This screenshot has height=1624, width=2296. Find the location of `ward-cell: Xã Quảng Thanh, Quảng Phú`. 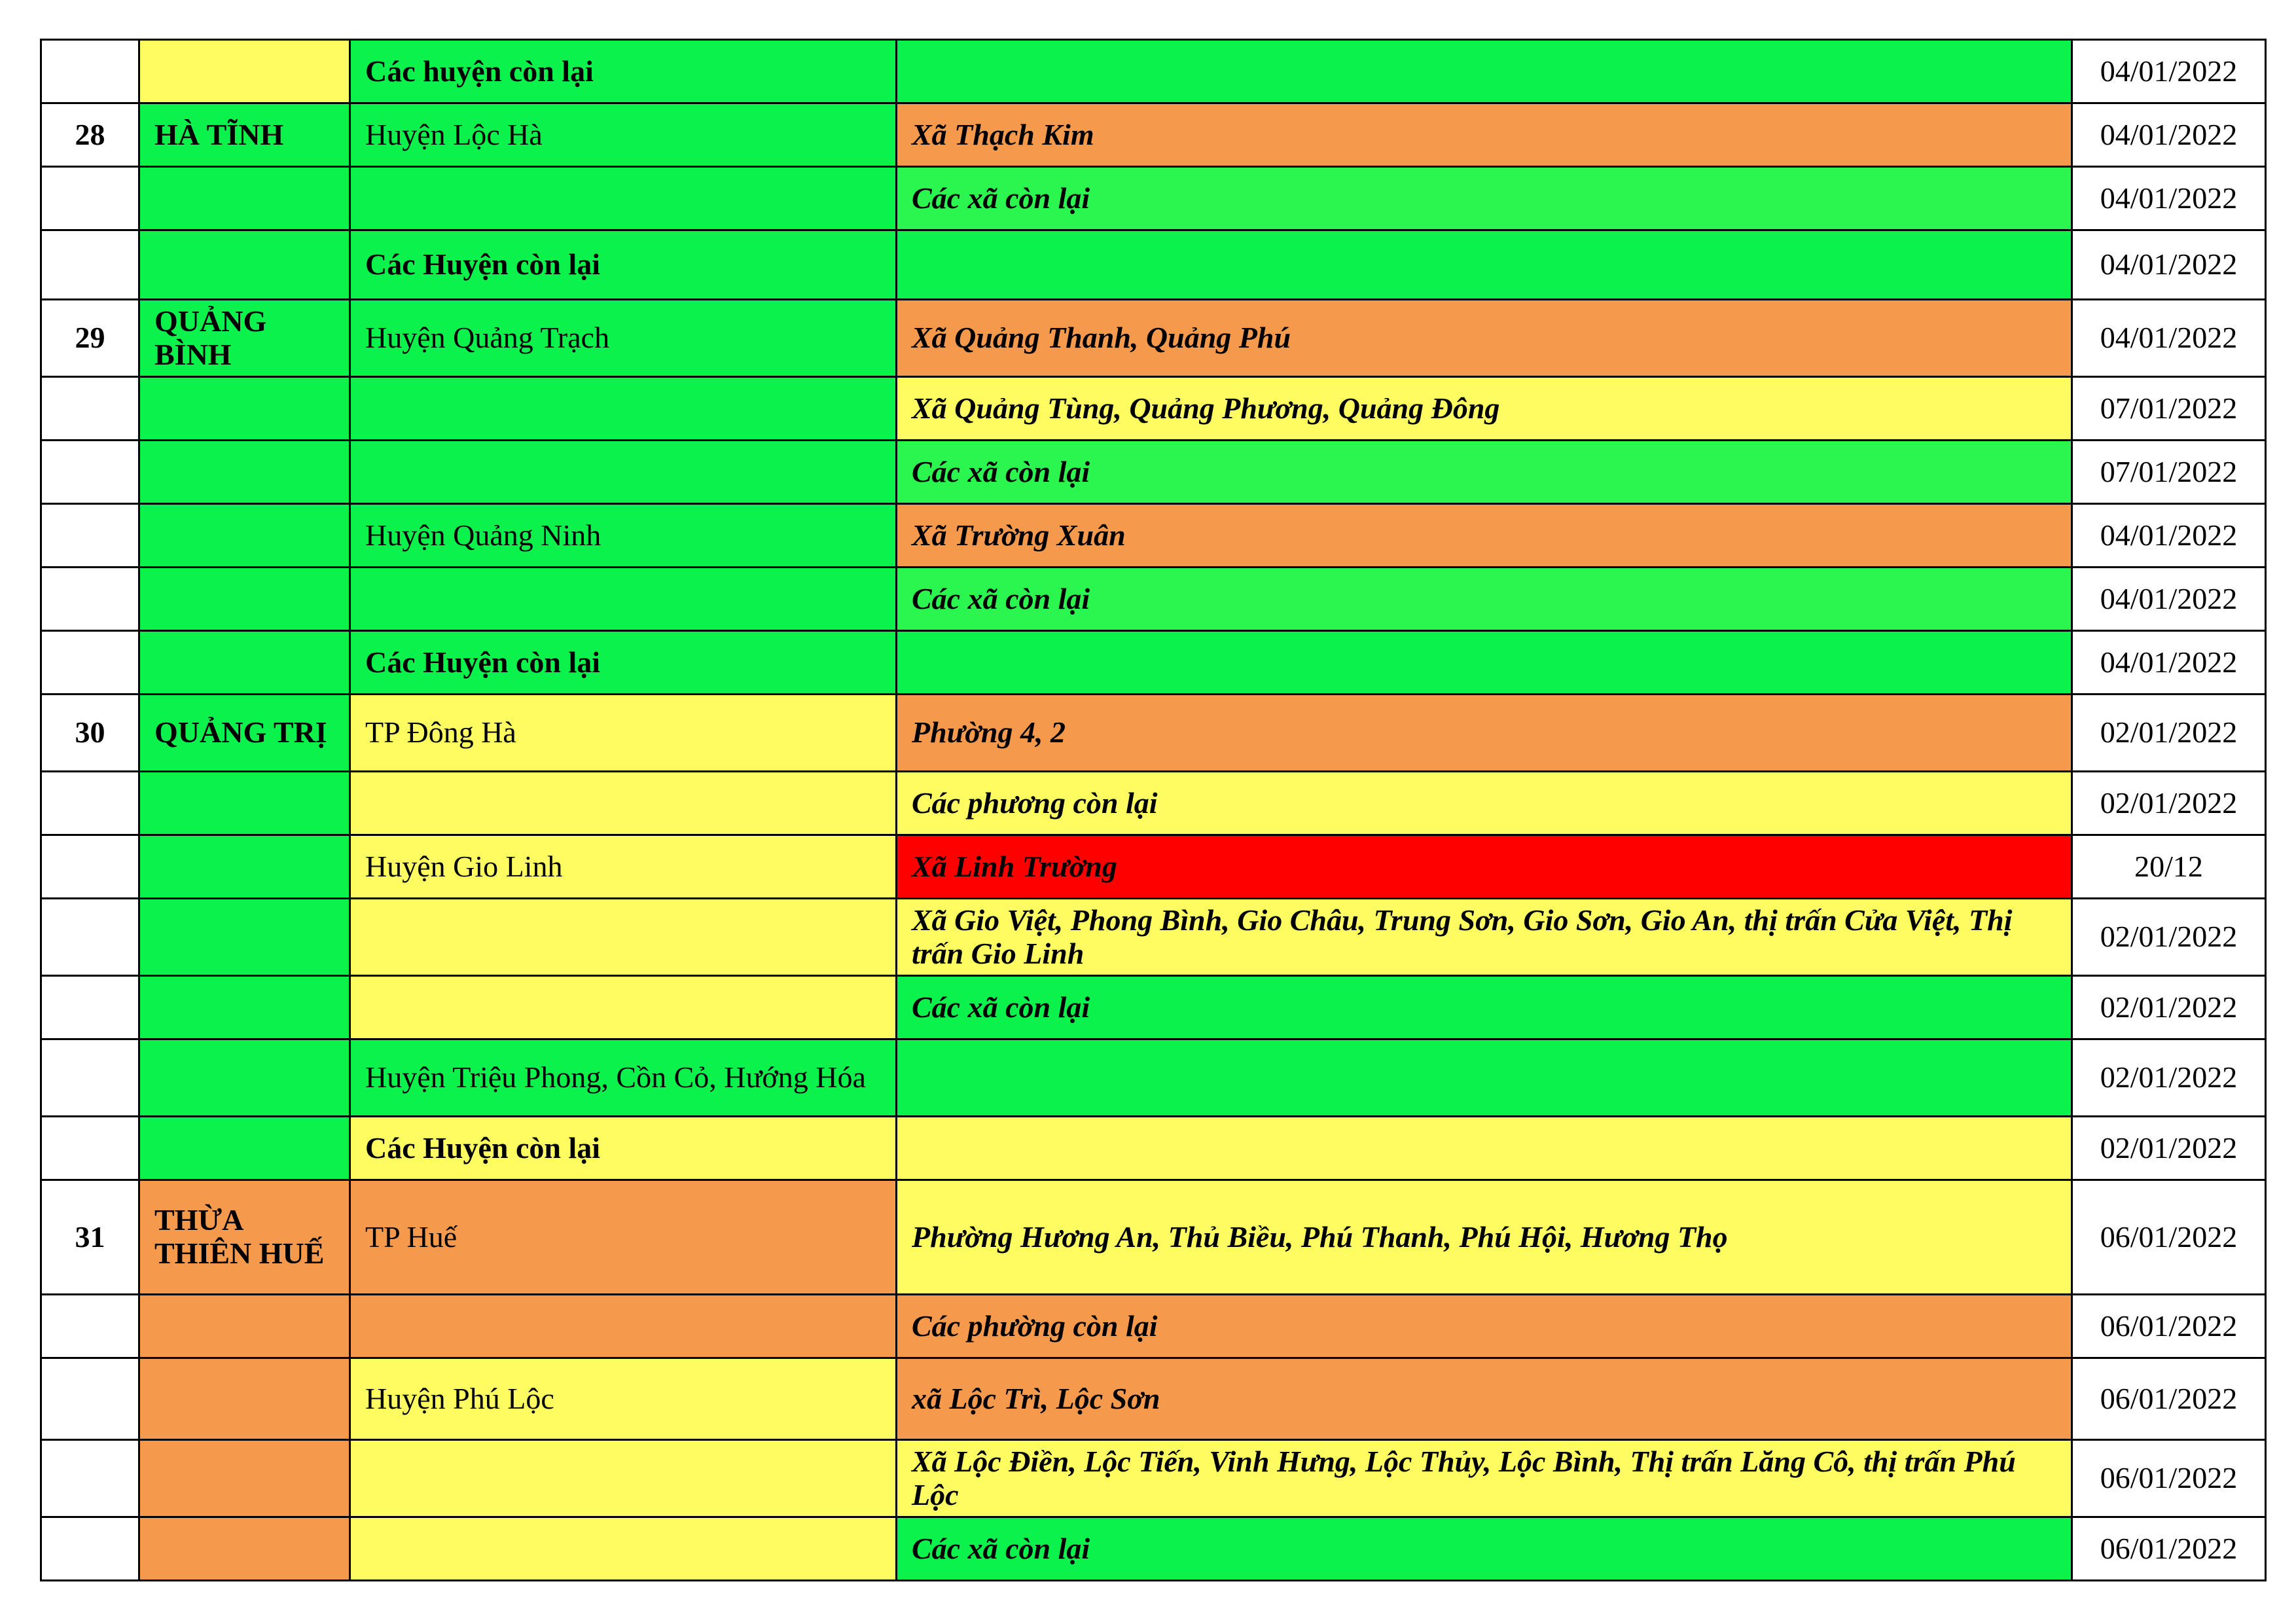

ward-cell: Xã Quảng Thanh, Quảng Phú is located at coordinates (1484, 338).